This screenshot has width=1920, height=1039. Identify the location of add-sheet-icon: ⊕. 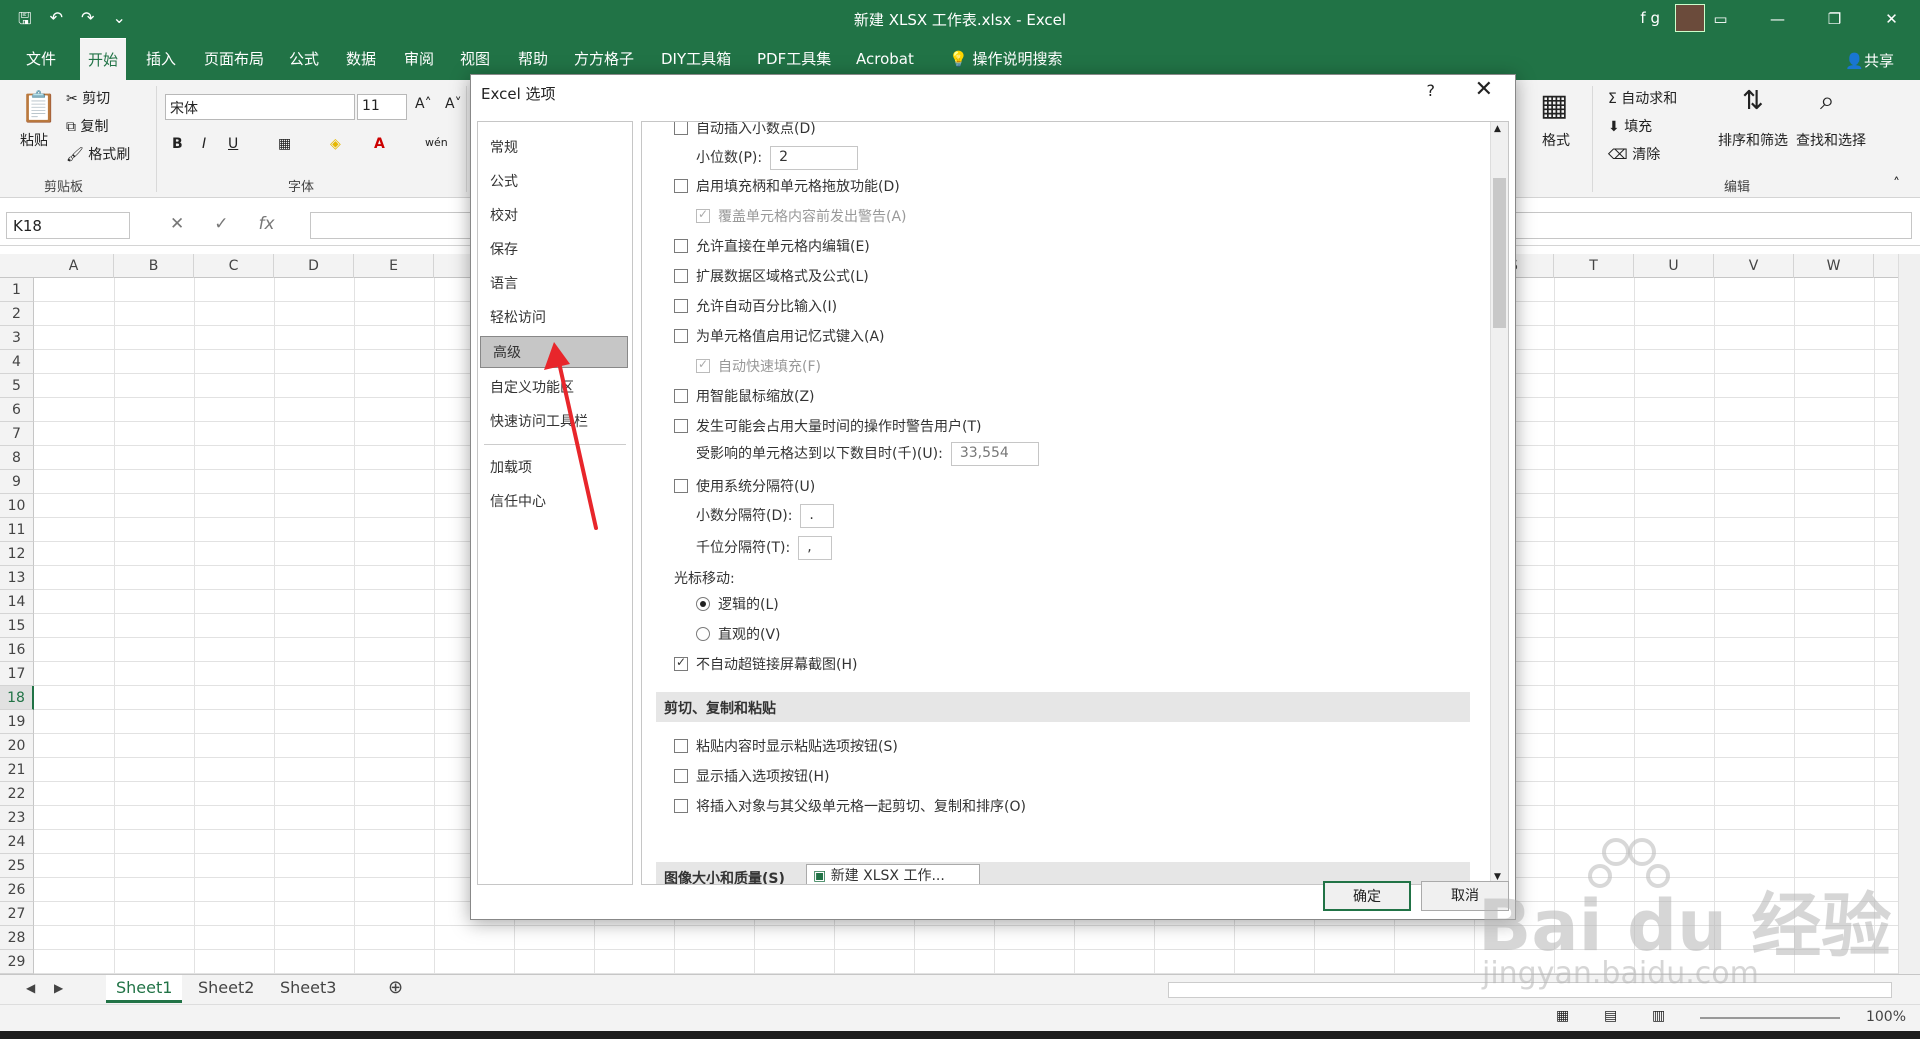
(395, 989).